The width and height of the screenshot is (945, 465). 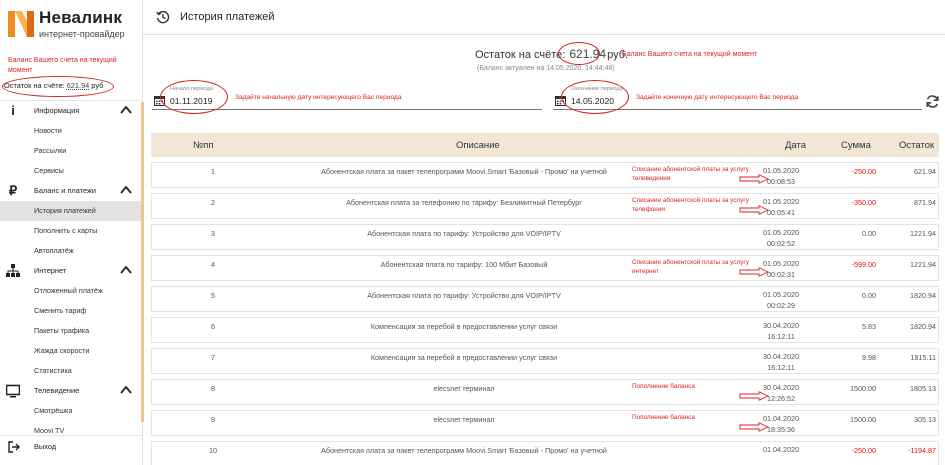 What do you see at coordinates (923, 388) in the screenshot?
I see `cell-balance: 1805.13` at bounding box center [923, 388].